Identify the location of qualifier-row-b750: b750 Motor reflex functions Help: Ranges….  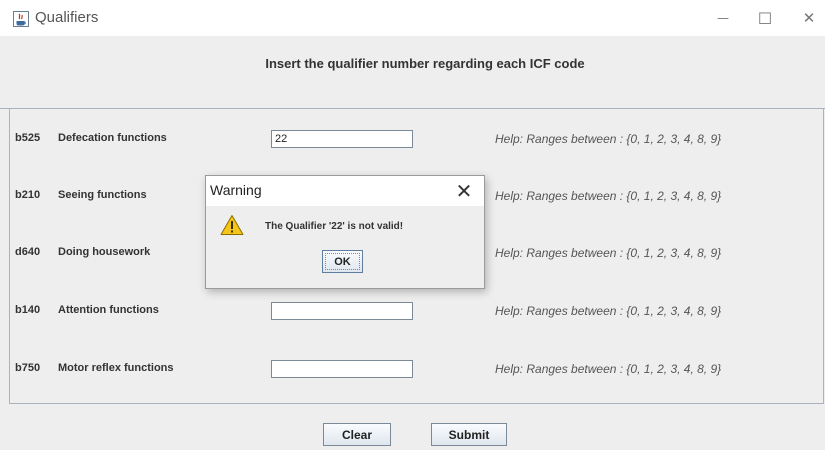
(416, 370).